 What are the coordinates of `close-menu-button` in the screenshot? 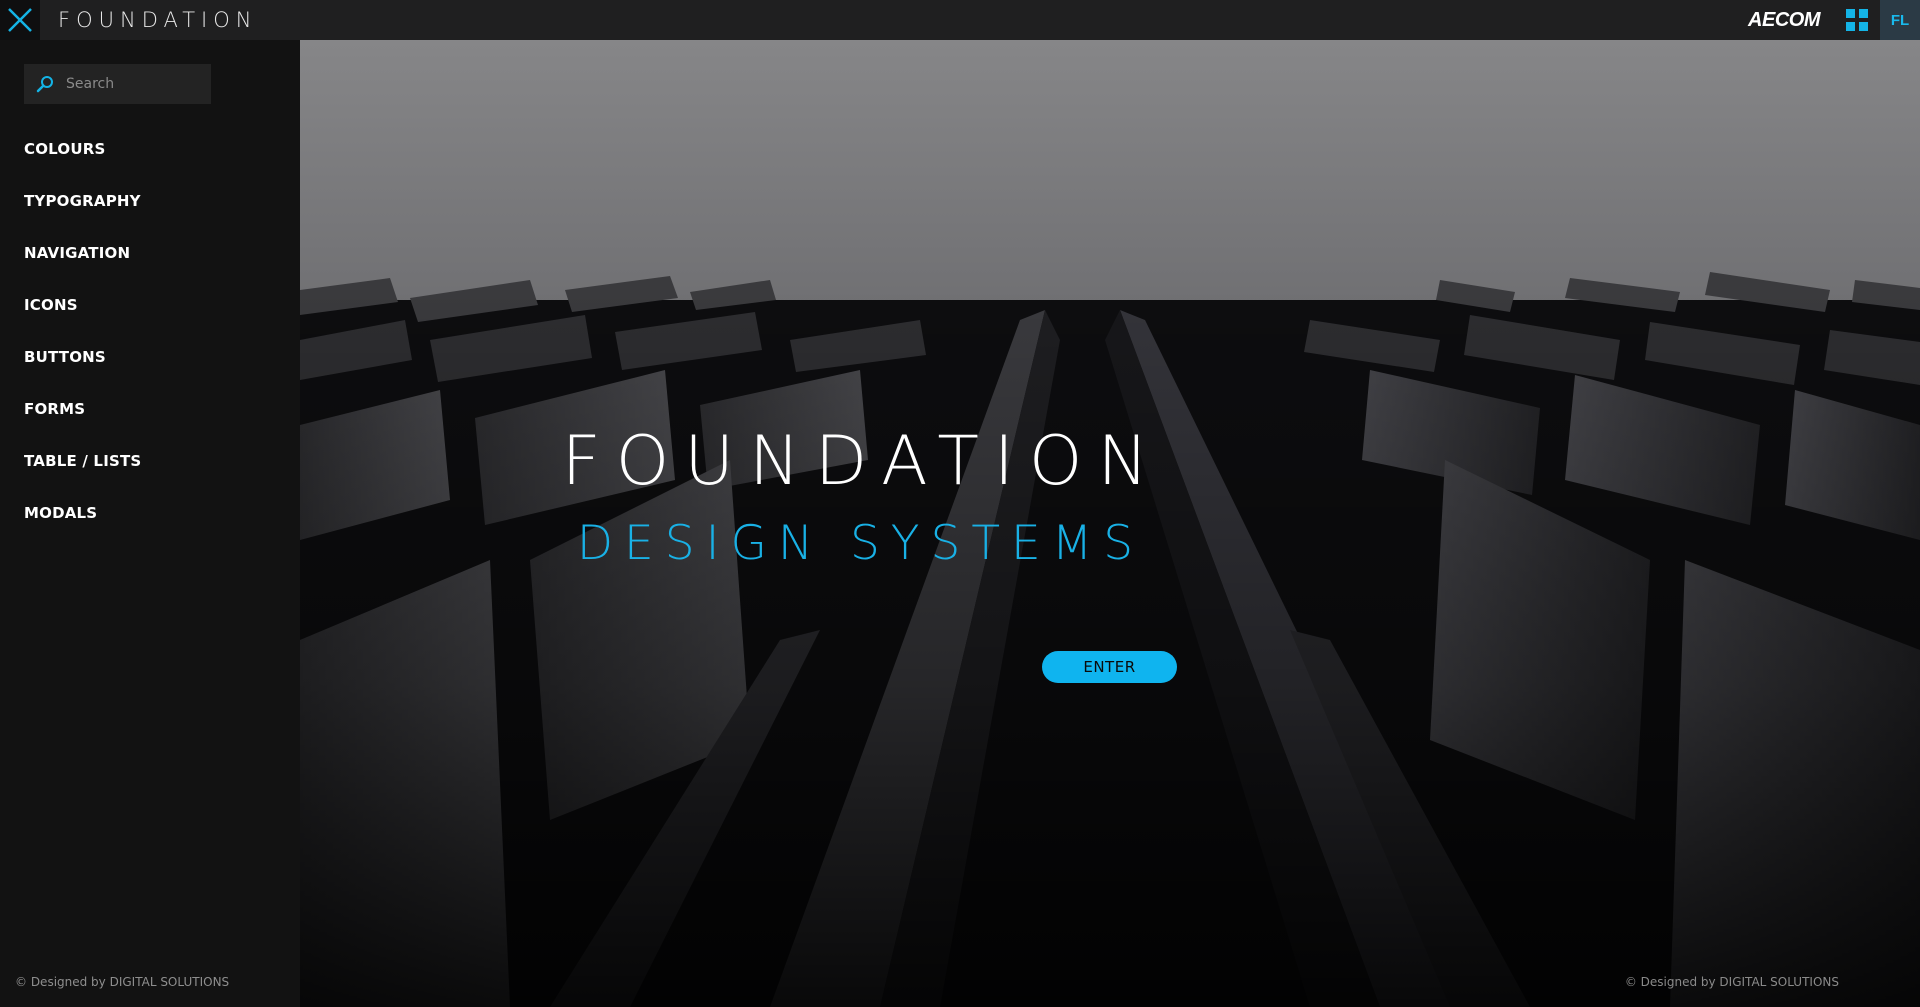 It's located at (20, 20).